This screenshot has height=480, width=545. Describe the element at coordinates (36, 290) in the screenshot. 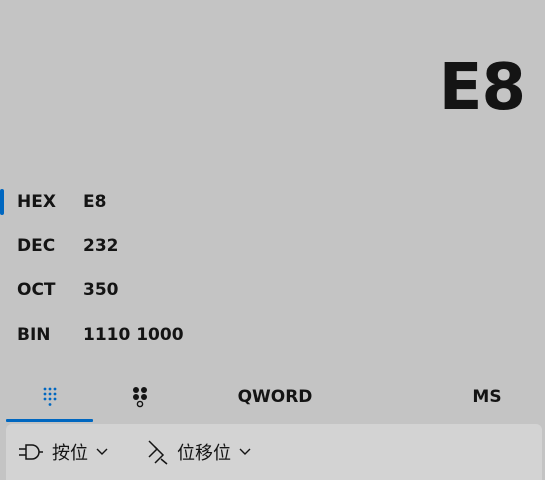

I see `radix-label: OCT` at that location.